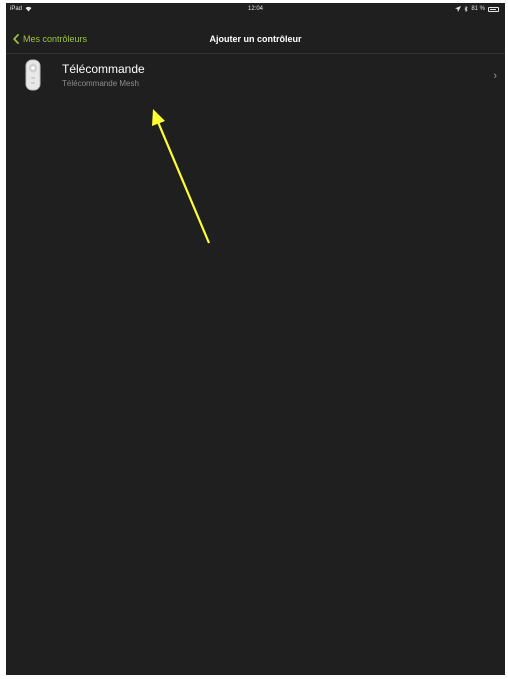  I want to click on status-time: 12:04, so click(255, 9).